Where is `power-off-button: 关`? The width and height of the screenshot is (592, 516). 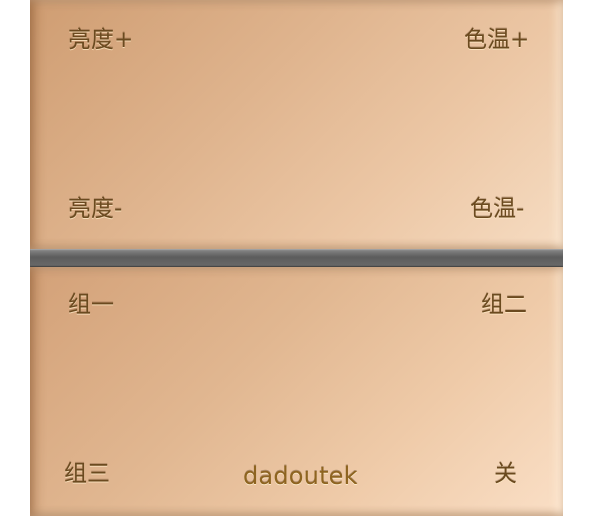
power-off-button: 关 is located at coordinates (505, 474).